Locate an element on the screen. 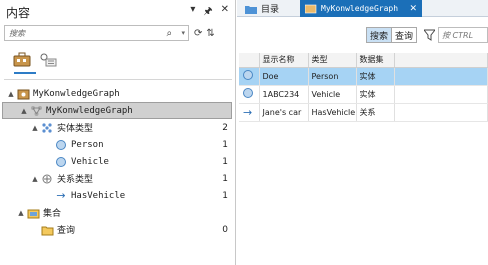 The width and height of the screenshot is (488, 265). options-dropdown-icon: ▾ is located at coordinates (192, 12).